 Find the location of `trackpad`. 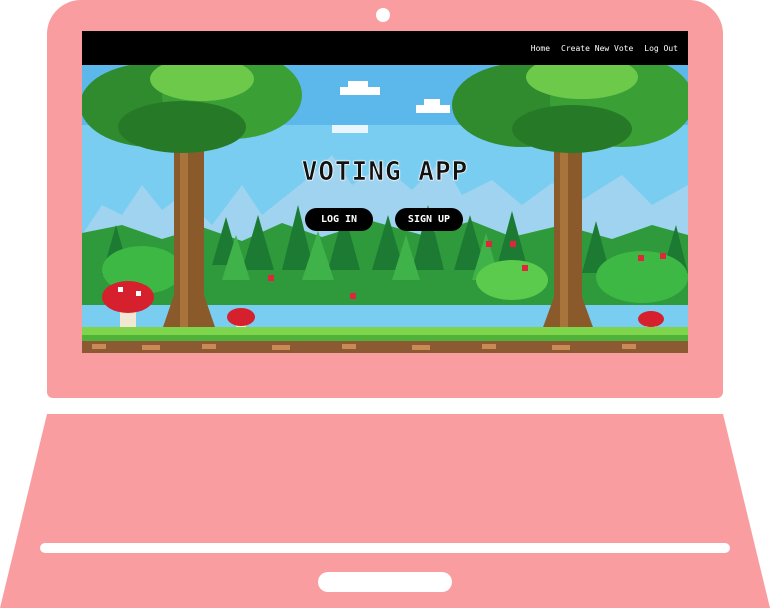

trackpad is located at coordinates (385, 582).